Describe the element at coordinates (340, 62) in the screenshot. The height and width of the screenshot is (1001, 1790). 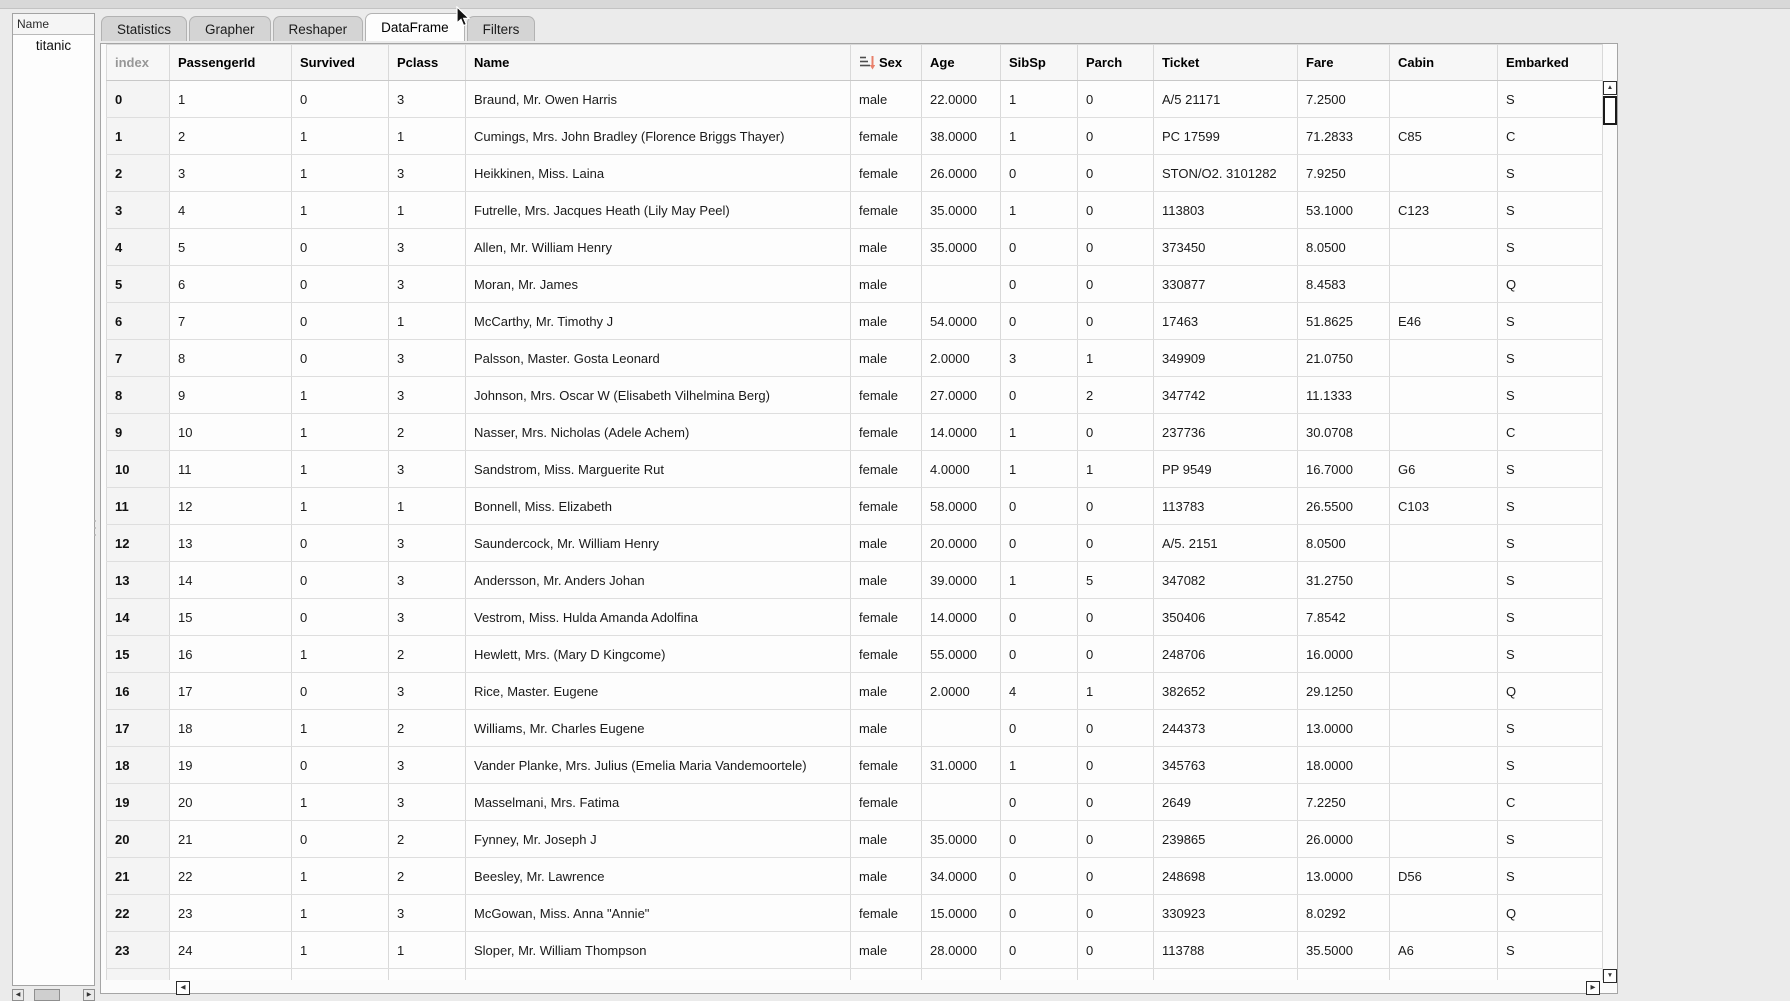
I see `column-header-survived: Survived` at that location.